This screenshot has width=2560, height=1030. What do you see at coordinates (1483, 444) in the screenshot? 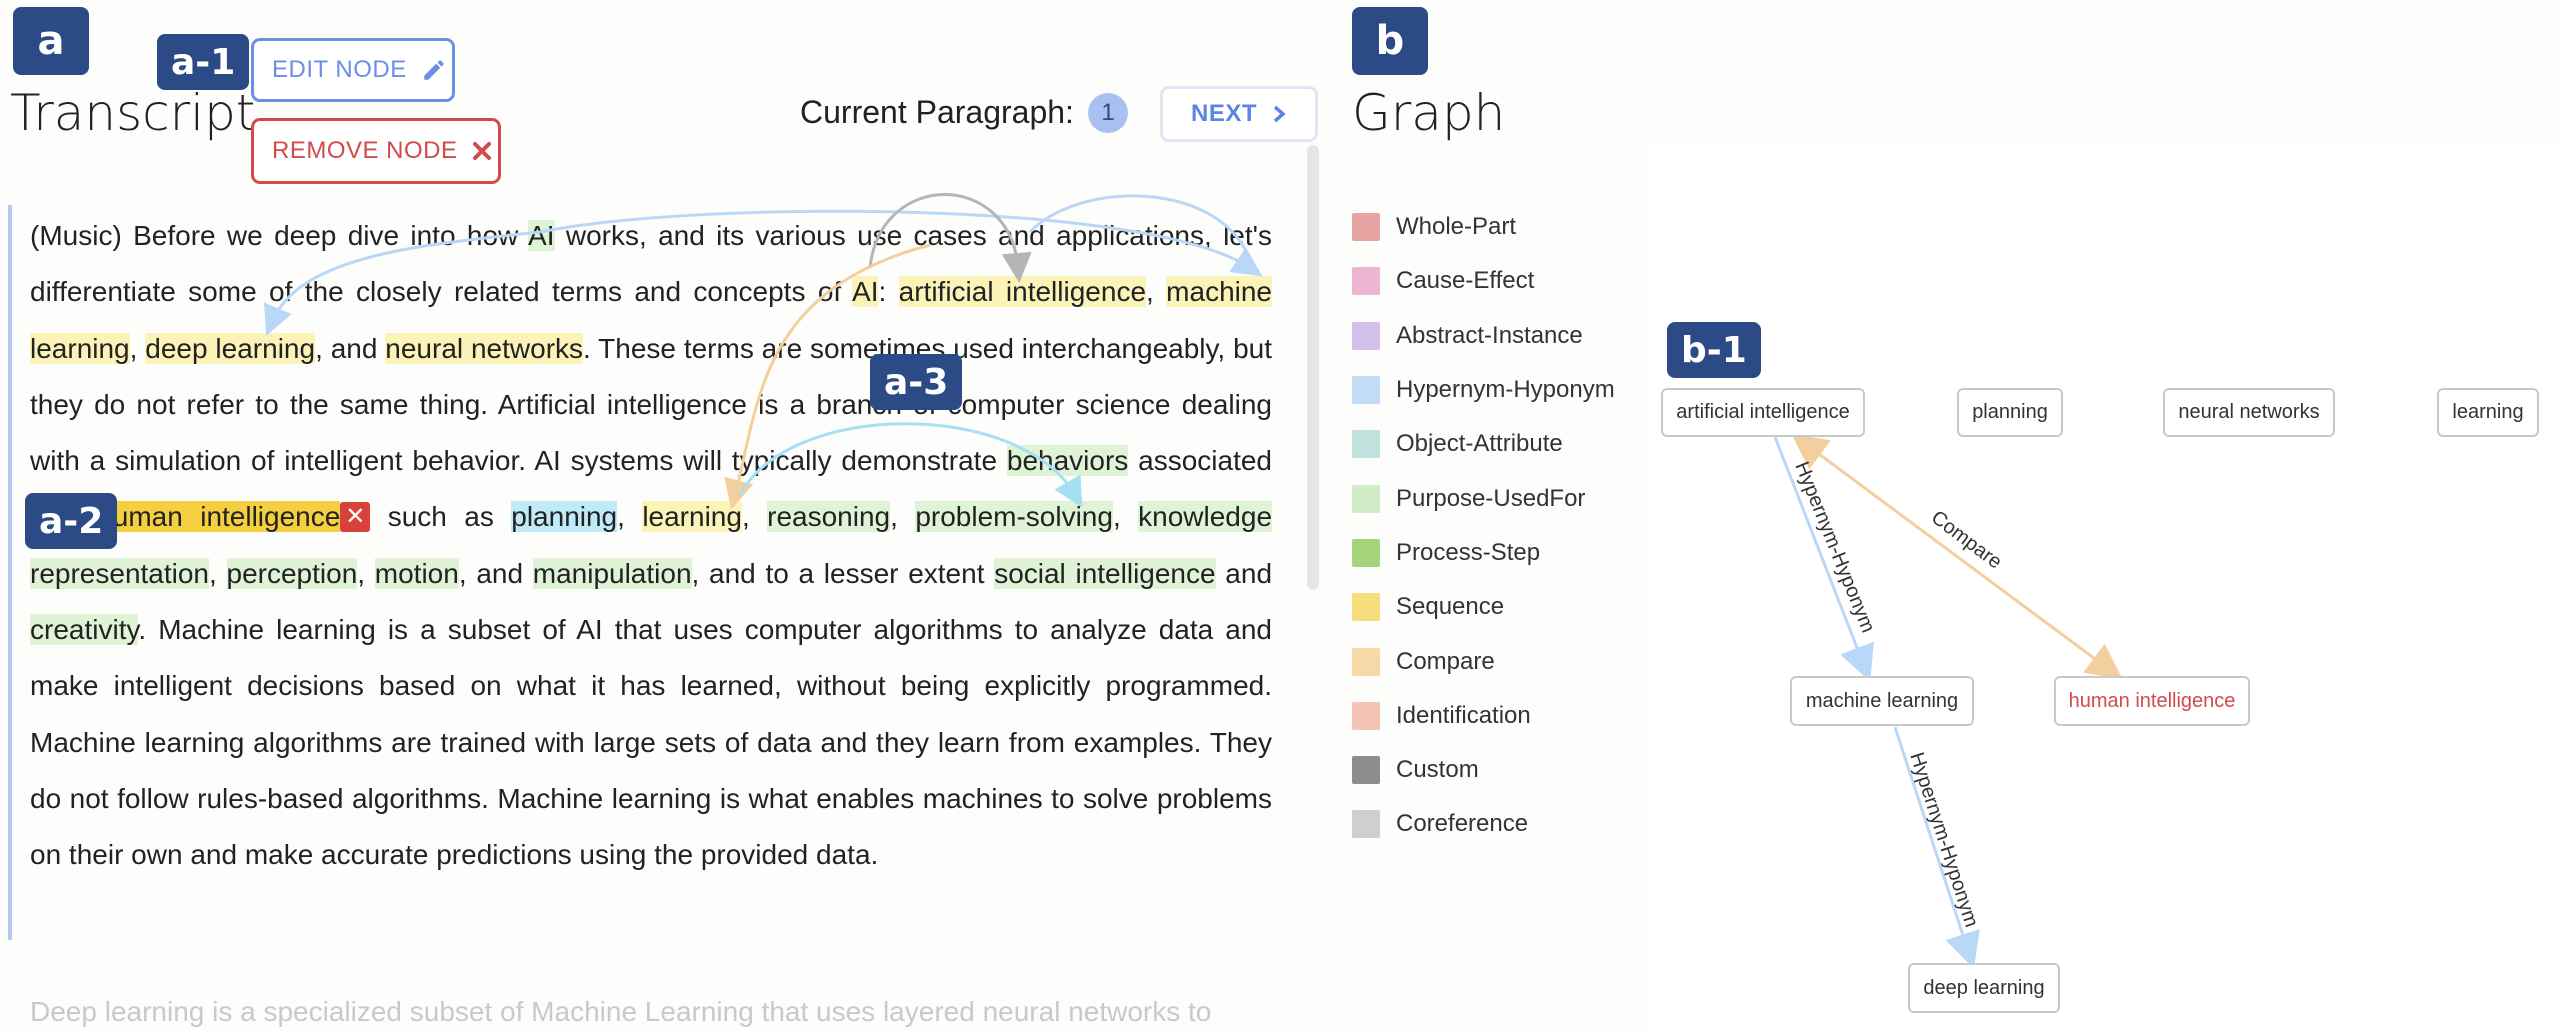
I see `legend-item: Object-Attribute` at bounding box center [1483, 444].